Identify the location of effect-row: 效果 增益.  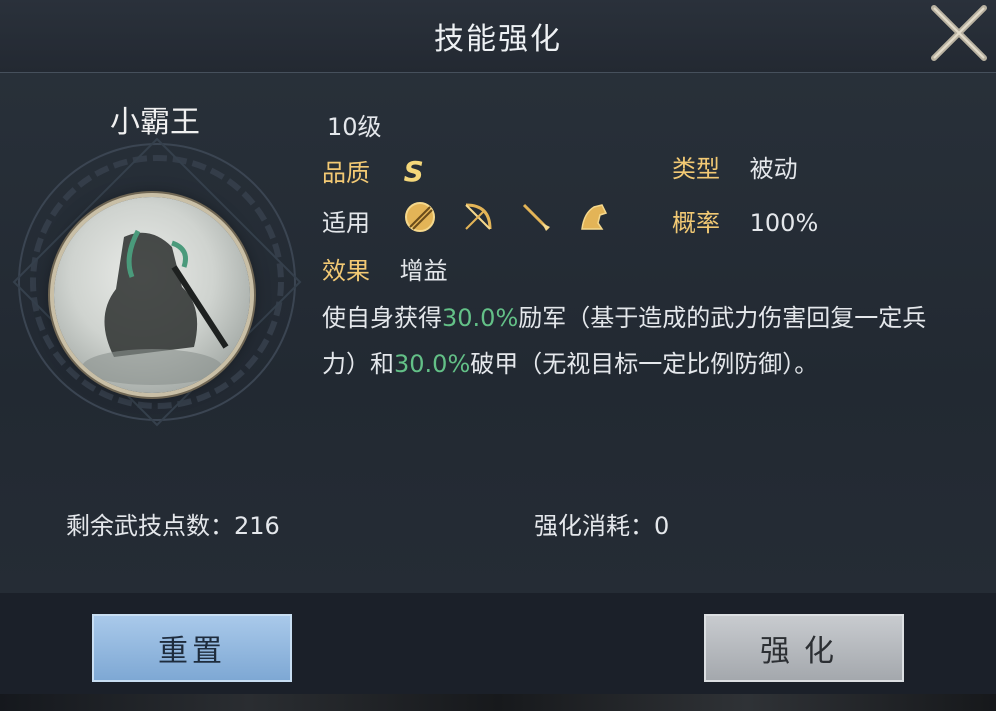
(385, 268).